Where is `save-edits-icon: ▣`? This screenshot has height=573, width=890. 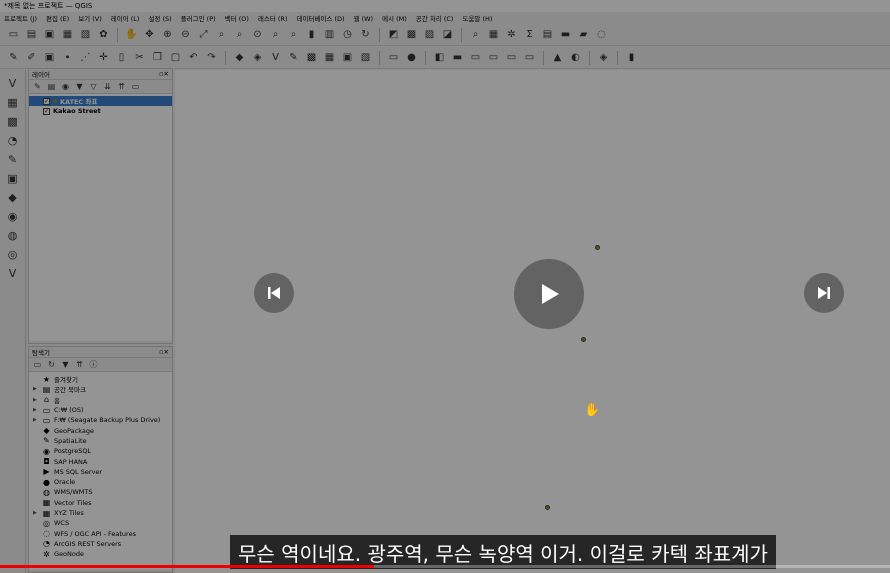
save-edits-icon: ▣ is located at coordinates (49, 57).